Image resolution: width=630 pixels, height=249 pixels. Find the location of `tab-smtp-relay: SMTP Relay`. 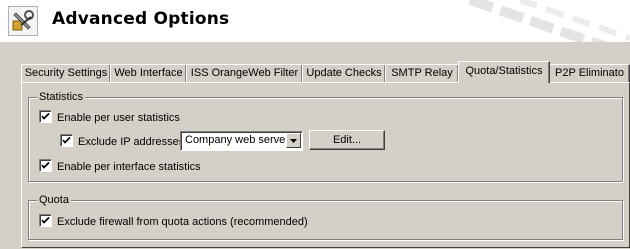

tab-smtp-relay: SMTP Relay is located at coordinates (422, 73).